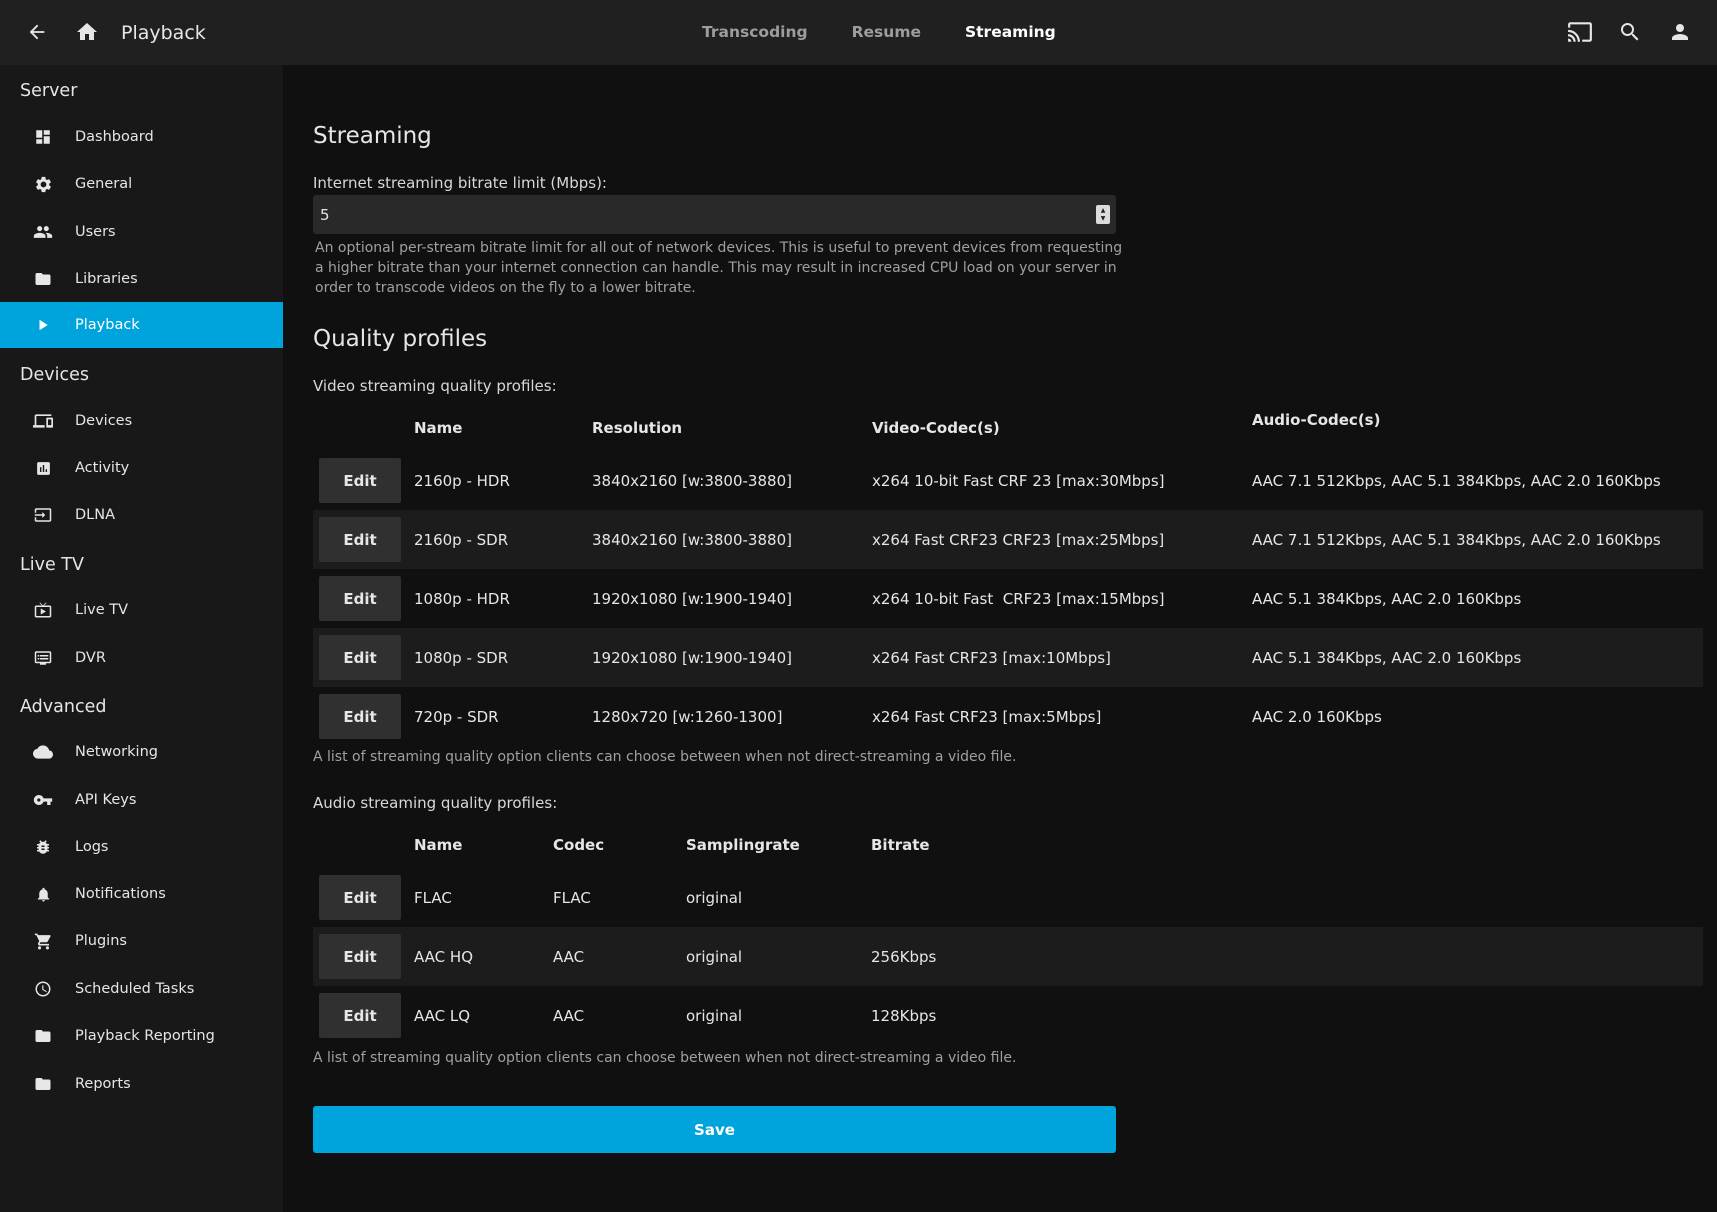 This screenshot has width=1717, height=1212. Describe the element at coordinates (886, 32) in the screenshot. I see `tab-resume: Resume` at that location.